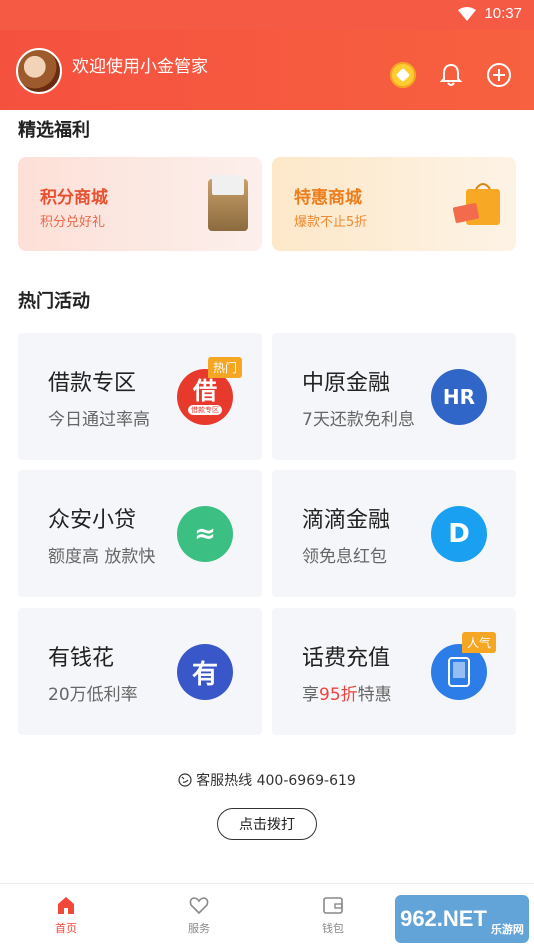 This screenshot has height=949, width=534. Describe the element at coordinates (185, 780) in the screenshot. I see `phone-call-icon` at that location.